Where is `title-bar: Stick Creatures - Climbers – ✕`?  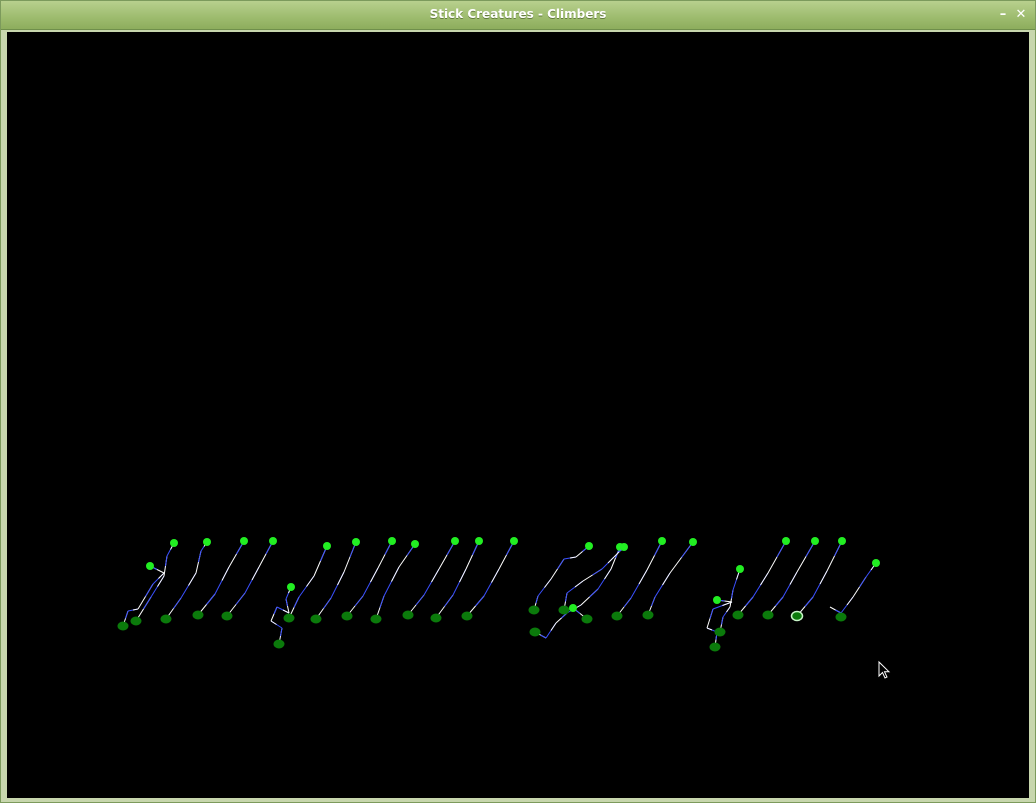
title-bar: Stick Creatures - Climbers – ✕ is located at coordinates (518, 15).